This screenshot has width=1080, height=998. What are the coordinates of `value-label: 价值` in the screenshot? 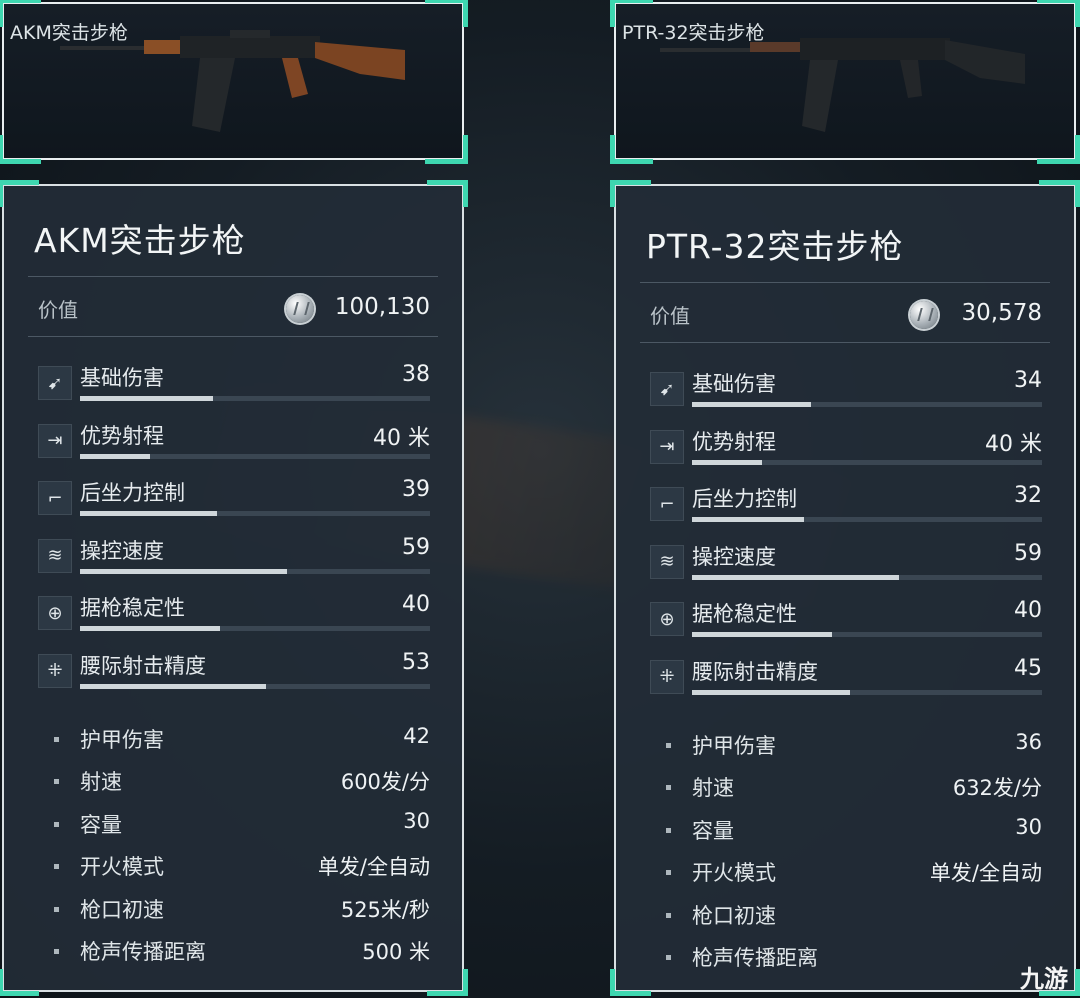 It's located at (58, 310).